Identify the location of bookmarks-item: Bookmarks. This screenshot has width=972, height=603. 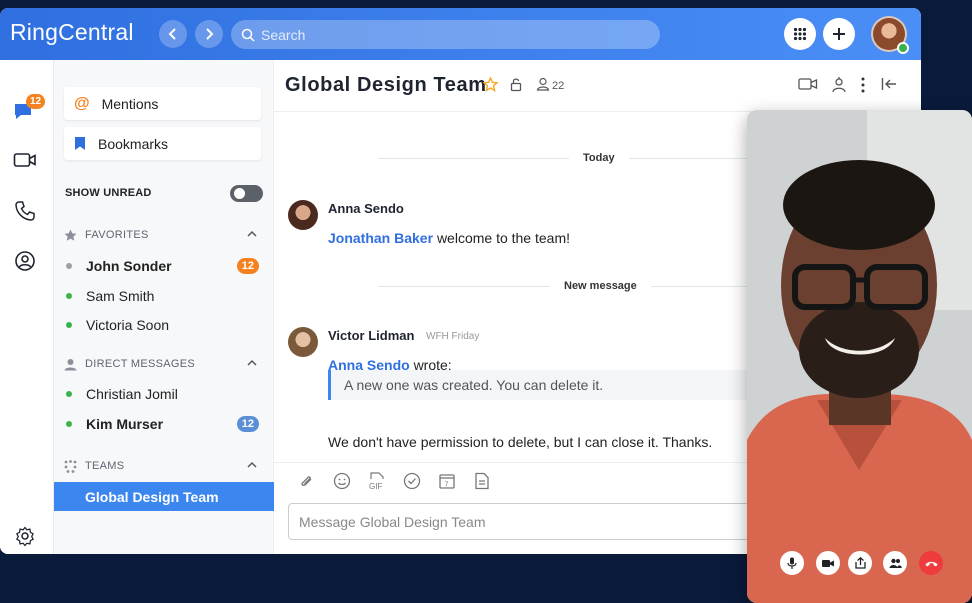
(162, 143).